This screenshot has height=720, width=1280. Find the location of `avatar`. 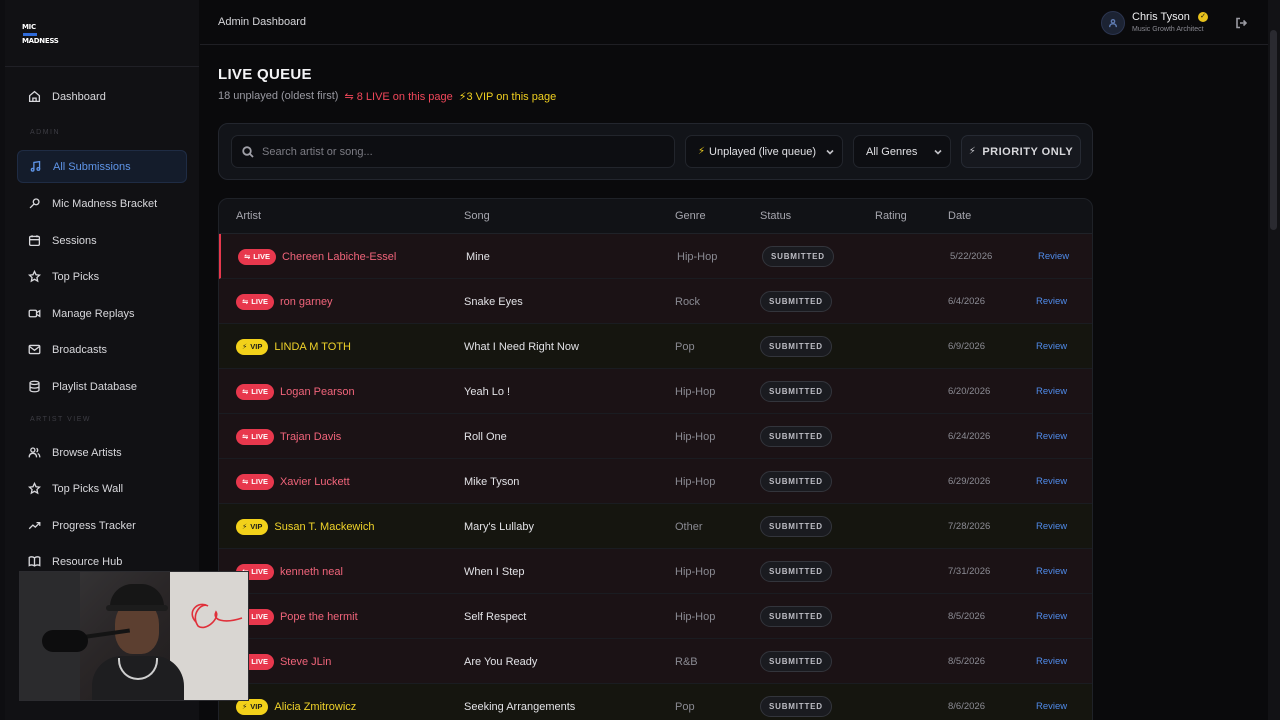

avatar is located at coordinates (1113, 23).